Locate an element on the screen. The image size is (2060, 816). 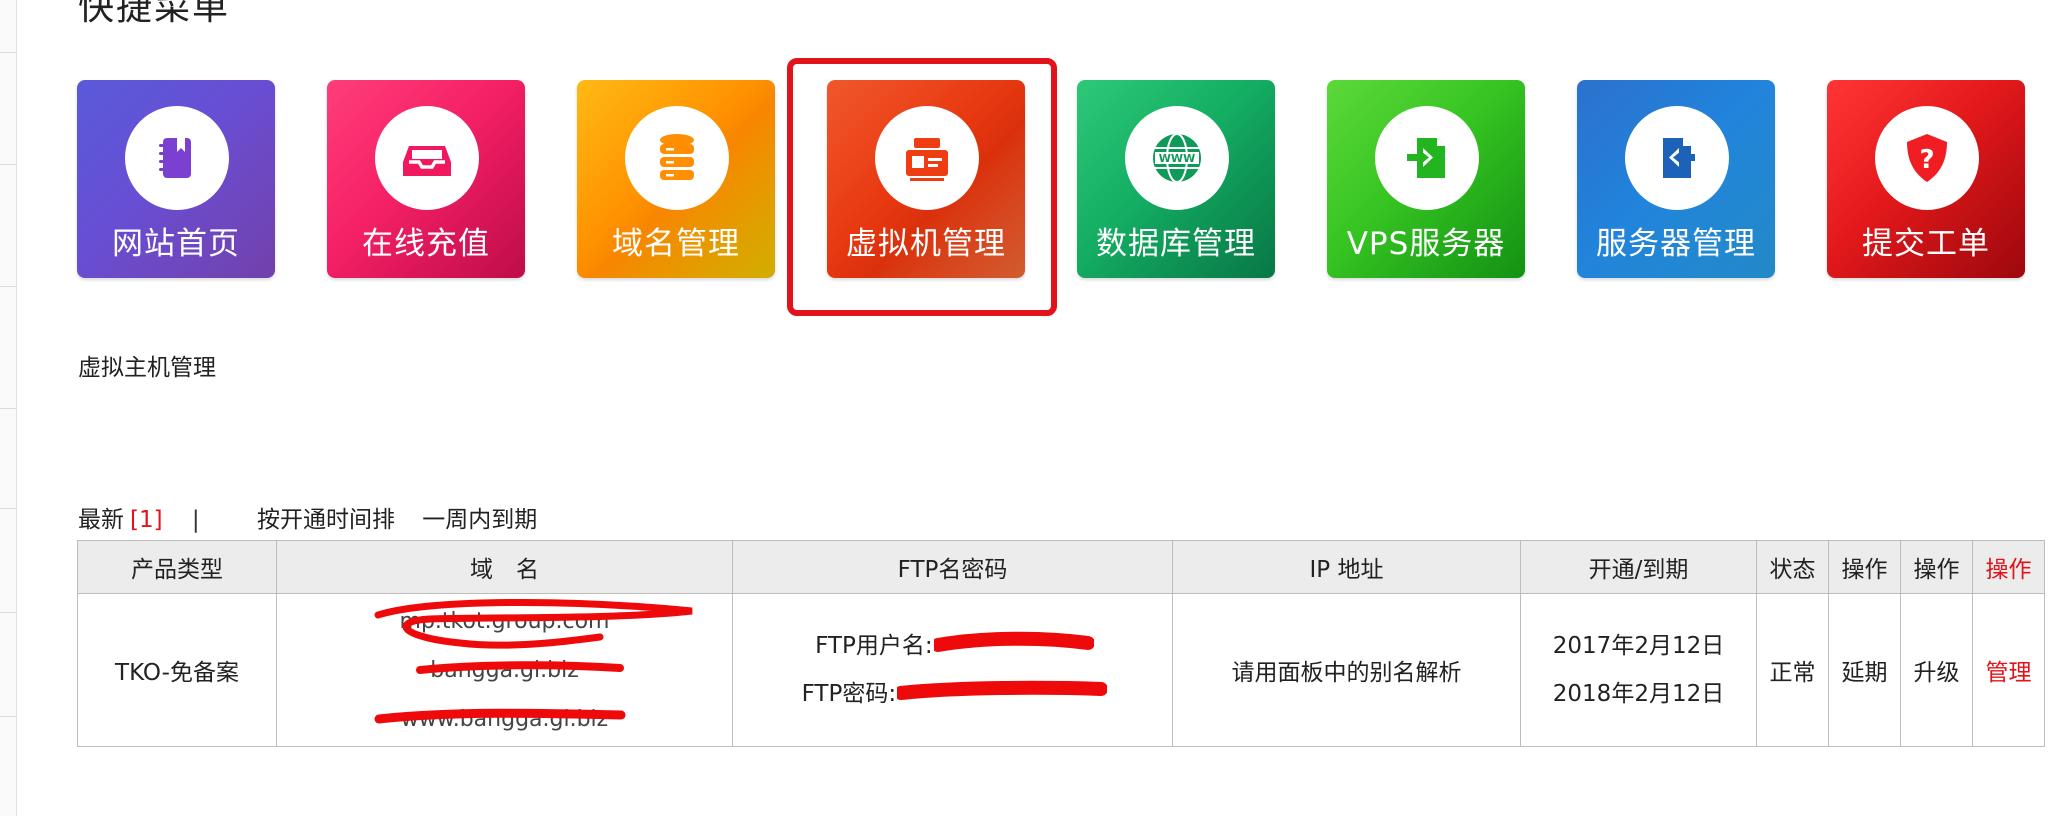
sub-heading: 虚拟主机管理 is located at coordinates (147, 368).